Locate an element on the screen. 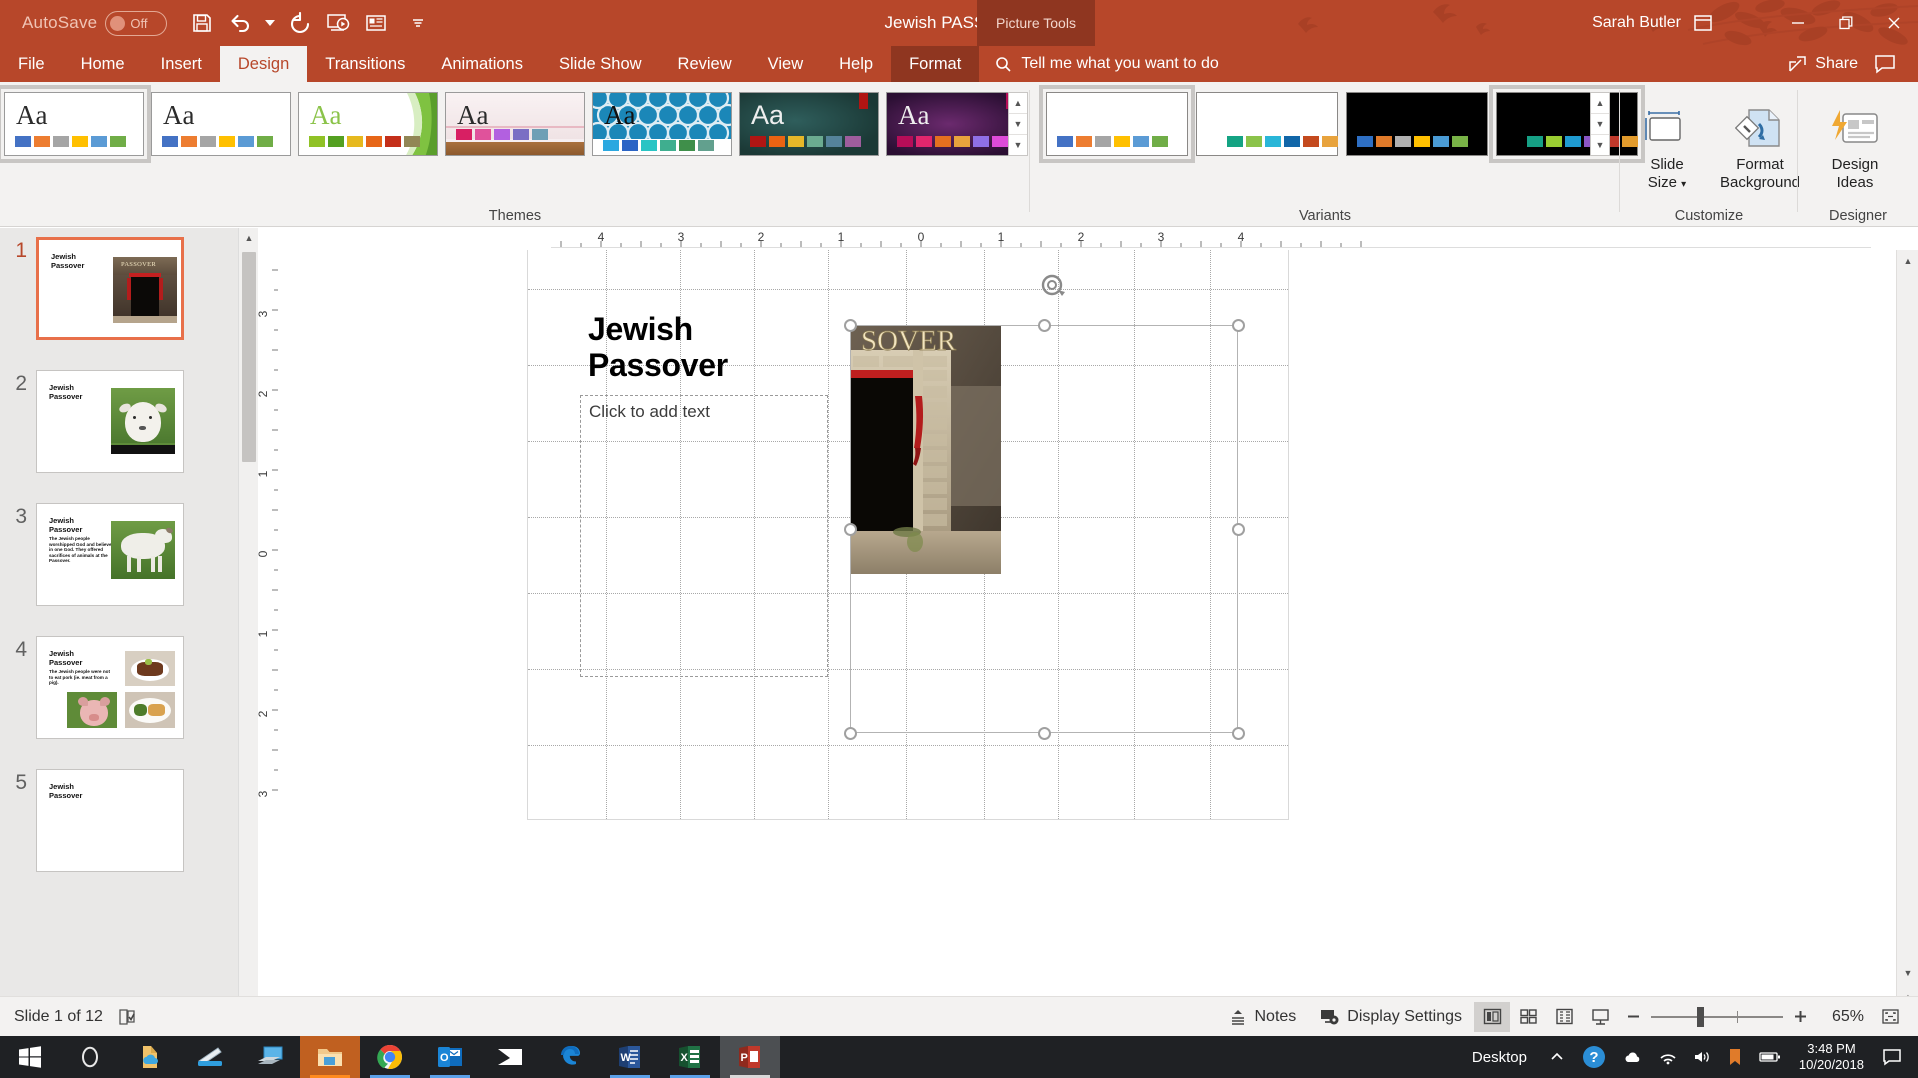 The width and height of the screenshot is (1918, 1078). undo-icon is located at coordinates (240, 23).